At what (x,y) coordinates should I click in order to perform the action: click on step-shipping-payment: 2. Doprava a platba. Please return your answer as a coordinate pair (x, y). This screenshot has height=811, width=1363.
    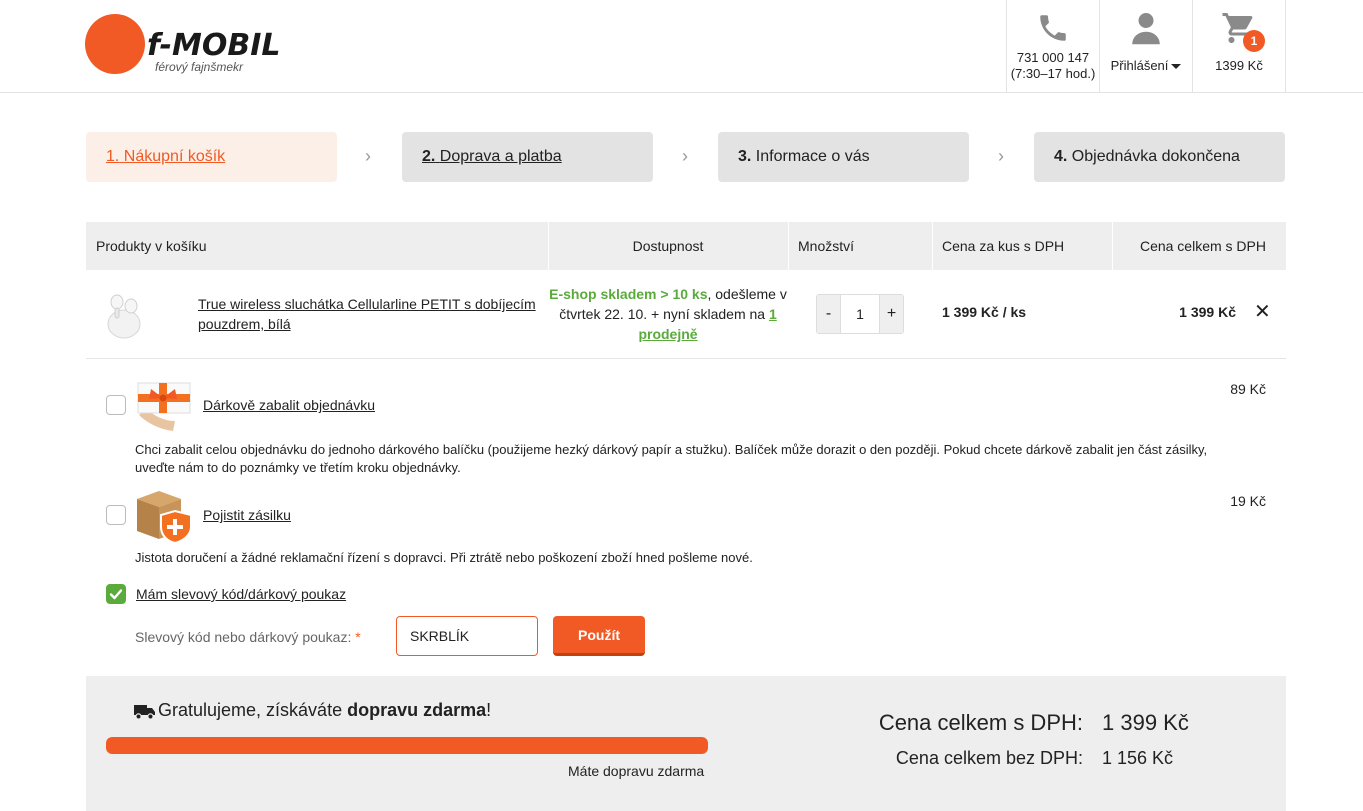
    Looking at the image, I should click on (527, 157).